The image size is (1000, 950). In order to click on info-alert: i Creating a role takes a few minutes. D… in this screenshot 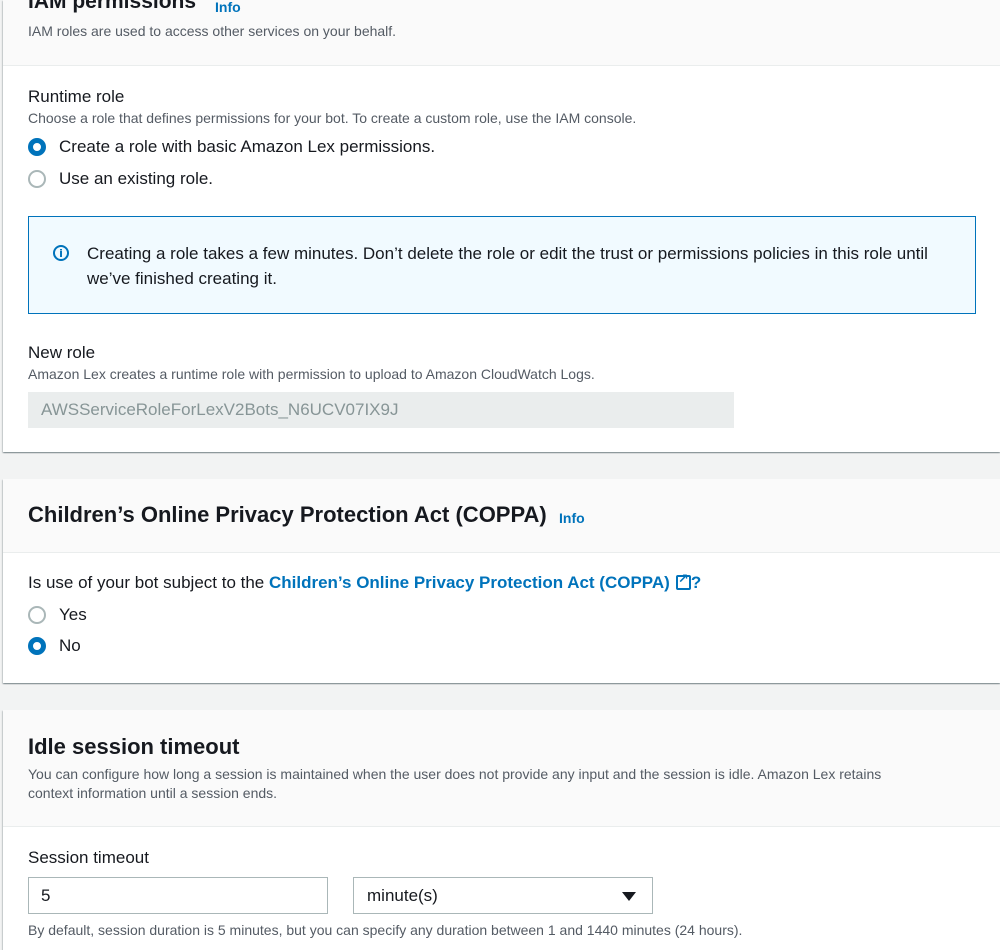, I will do `click(502, 265)`.